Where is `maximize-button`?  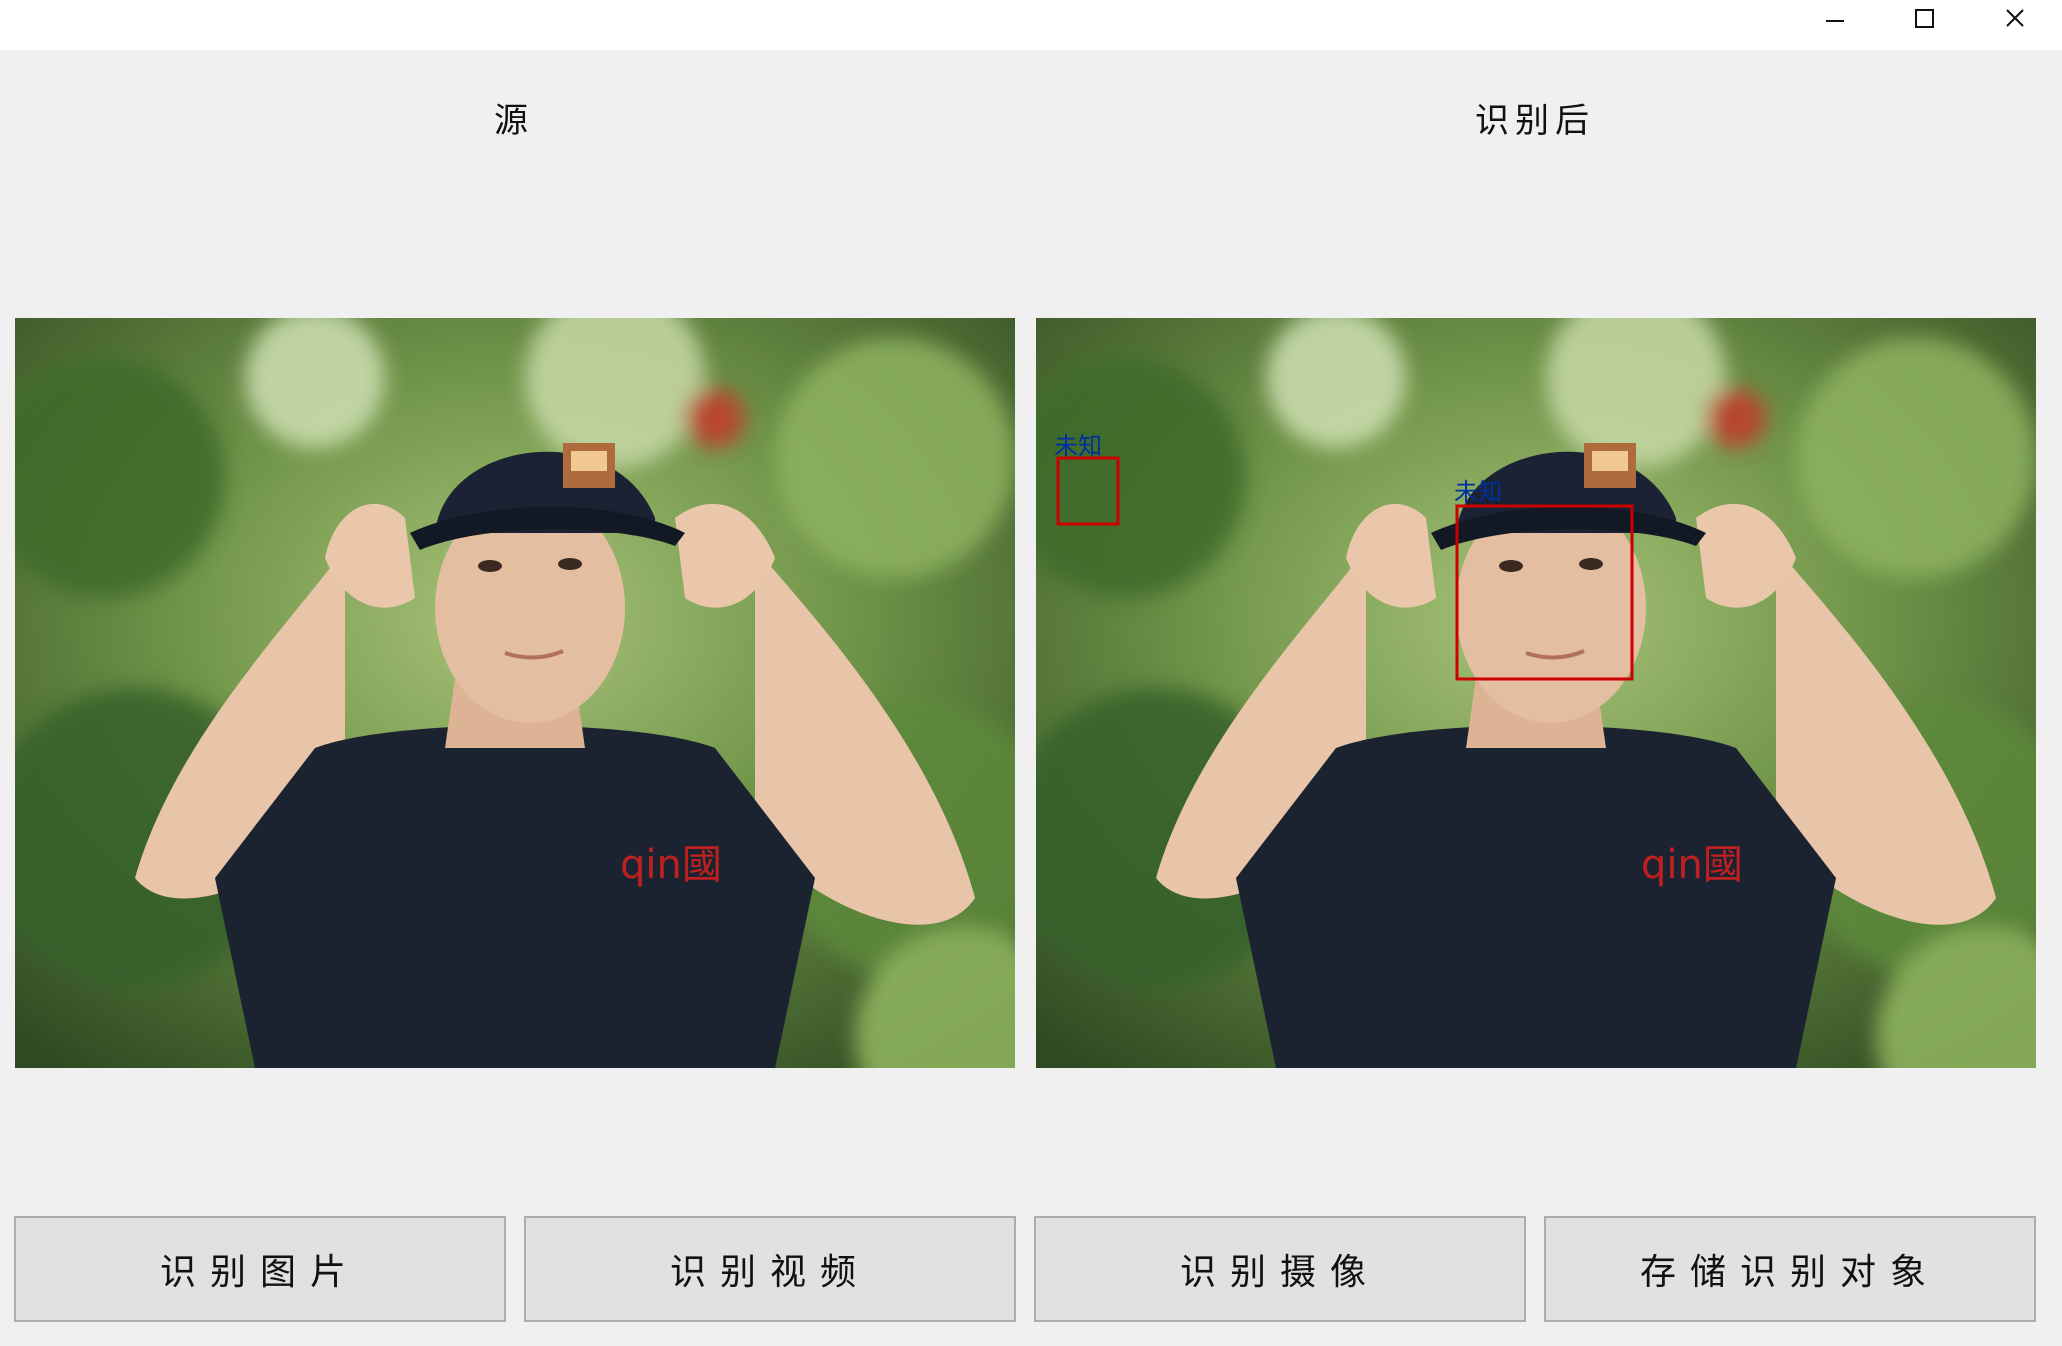 maximize-button is located at coordinates (1925, 18).